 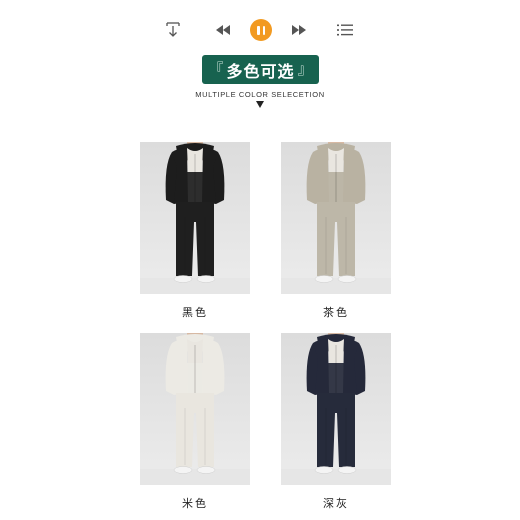 I want to click on product-label: 茶色, so click(x=336, y=312).